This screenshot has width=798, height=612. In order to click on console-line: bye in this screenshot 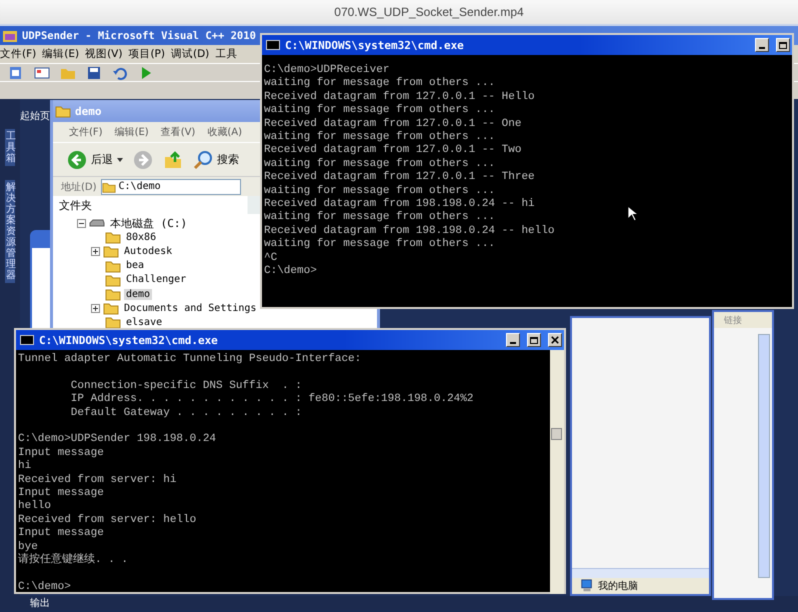, I will do `click(28, 546)`.